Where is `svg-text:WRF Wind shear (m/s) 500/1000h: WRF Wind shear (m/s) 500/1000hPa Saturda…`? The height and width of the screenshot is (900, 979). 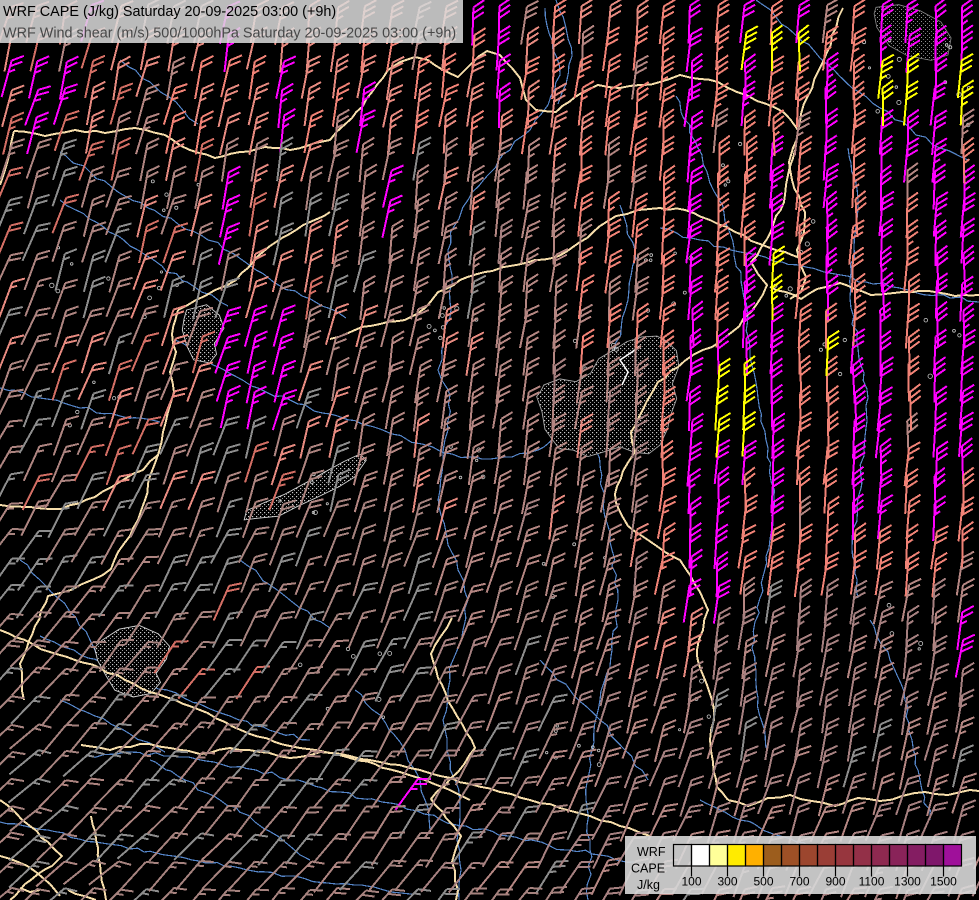 svg-text:WRF Wind shear (m/s) 500/1000h: WRF Wind shear (m/s) 500/1000hPa Saturda… is located at coordinates (229, 34).